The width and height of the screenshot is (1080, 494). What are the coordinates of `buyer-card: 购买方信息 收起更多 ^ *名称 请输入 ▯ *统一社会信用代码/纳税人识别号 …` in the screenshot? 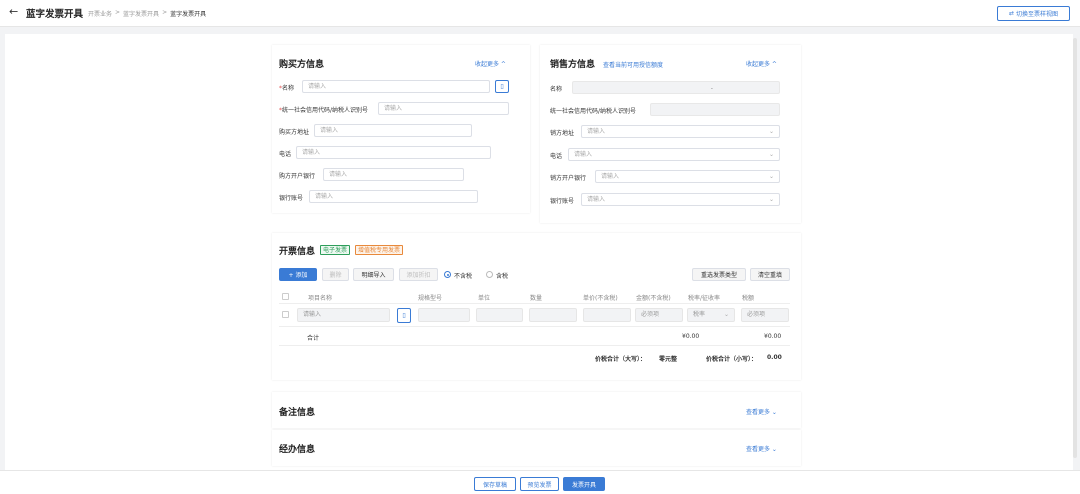 It's located at (401, 129).